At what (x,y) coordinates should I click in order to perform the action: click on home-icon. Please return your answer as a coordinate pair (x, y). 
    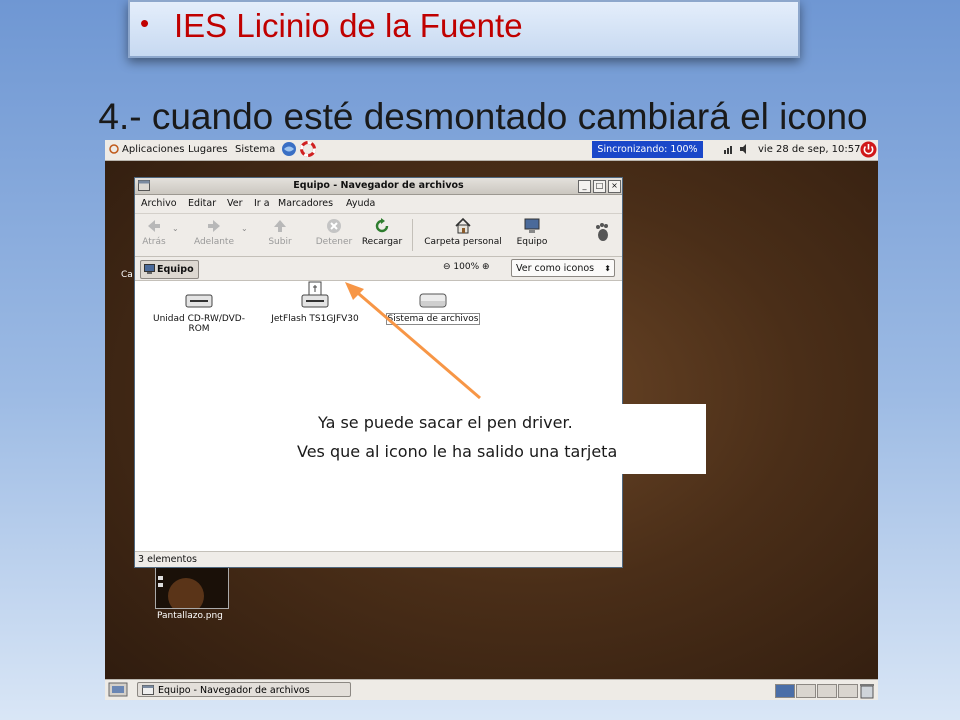
    Looking at the image, I should click on (463, 226).